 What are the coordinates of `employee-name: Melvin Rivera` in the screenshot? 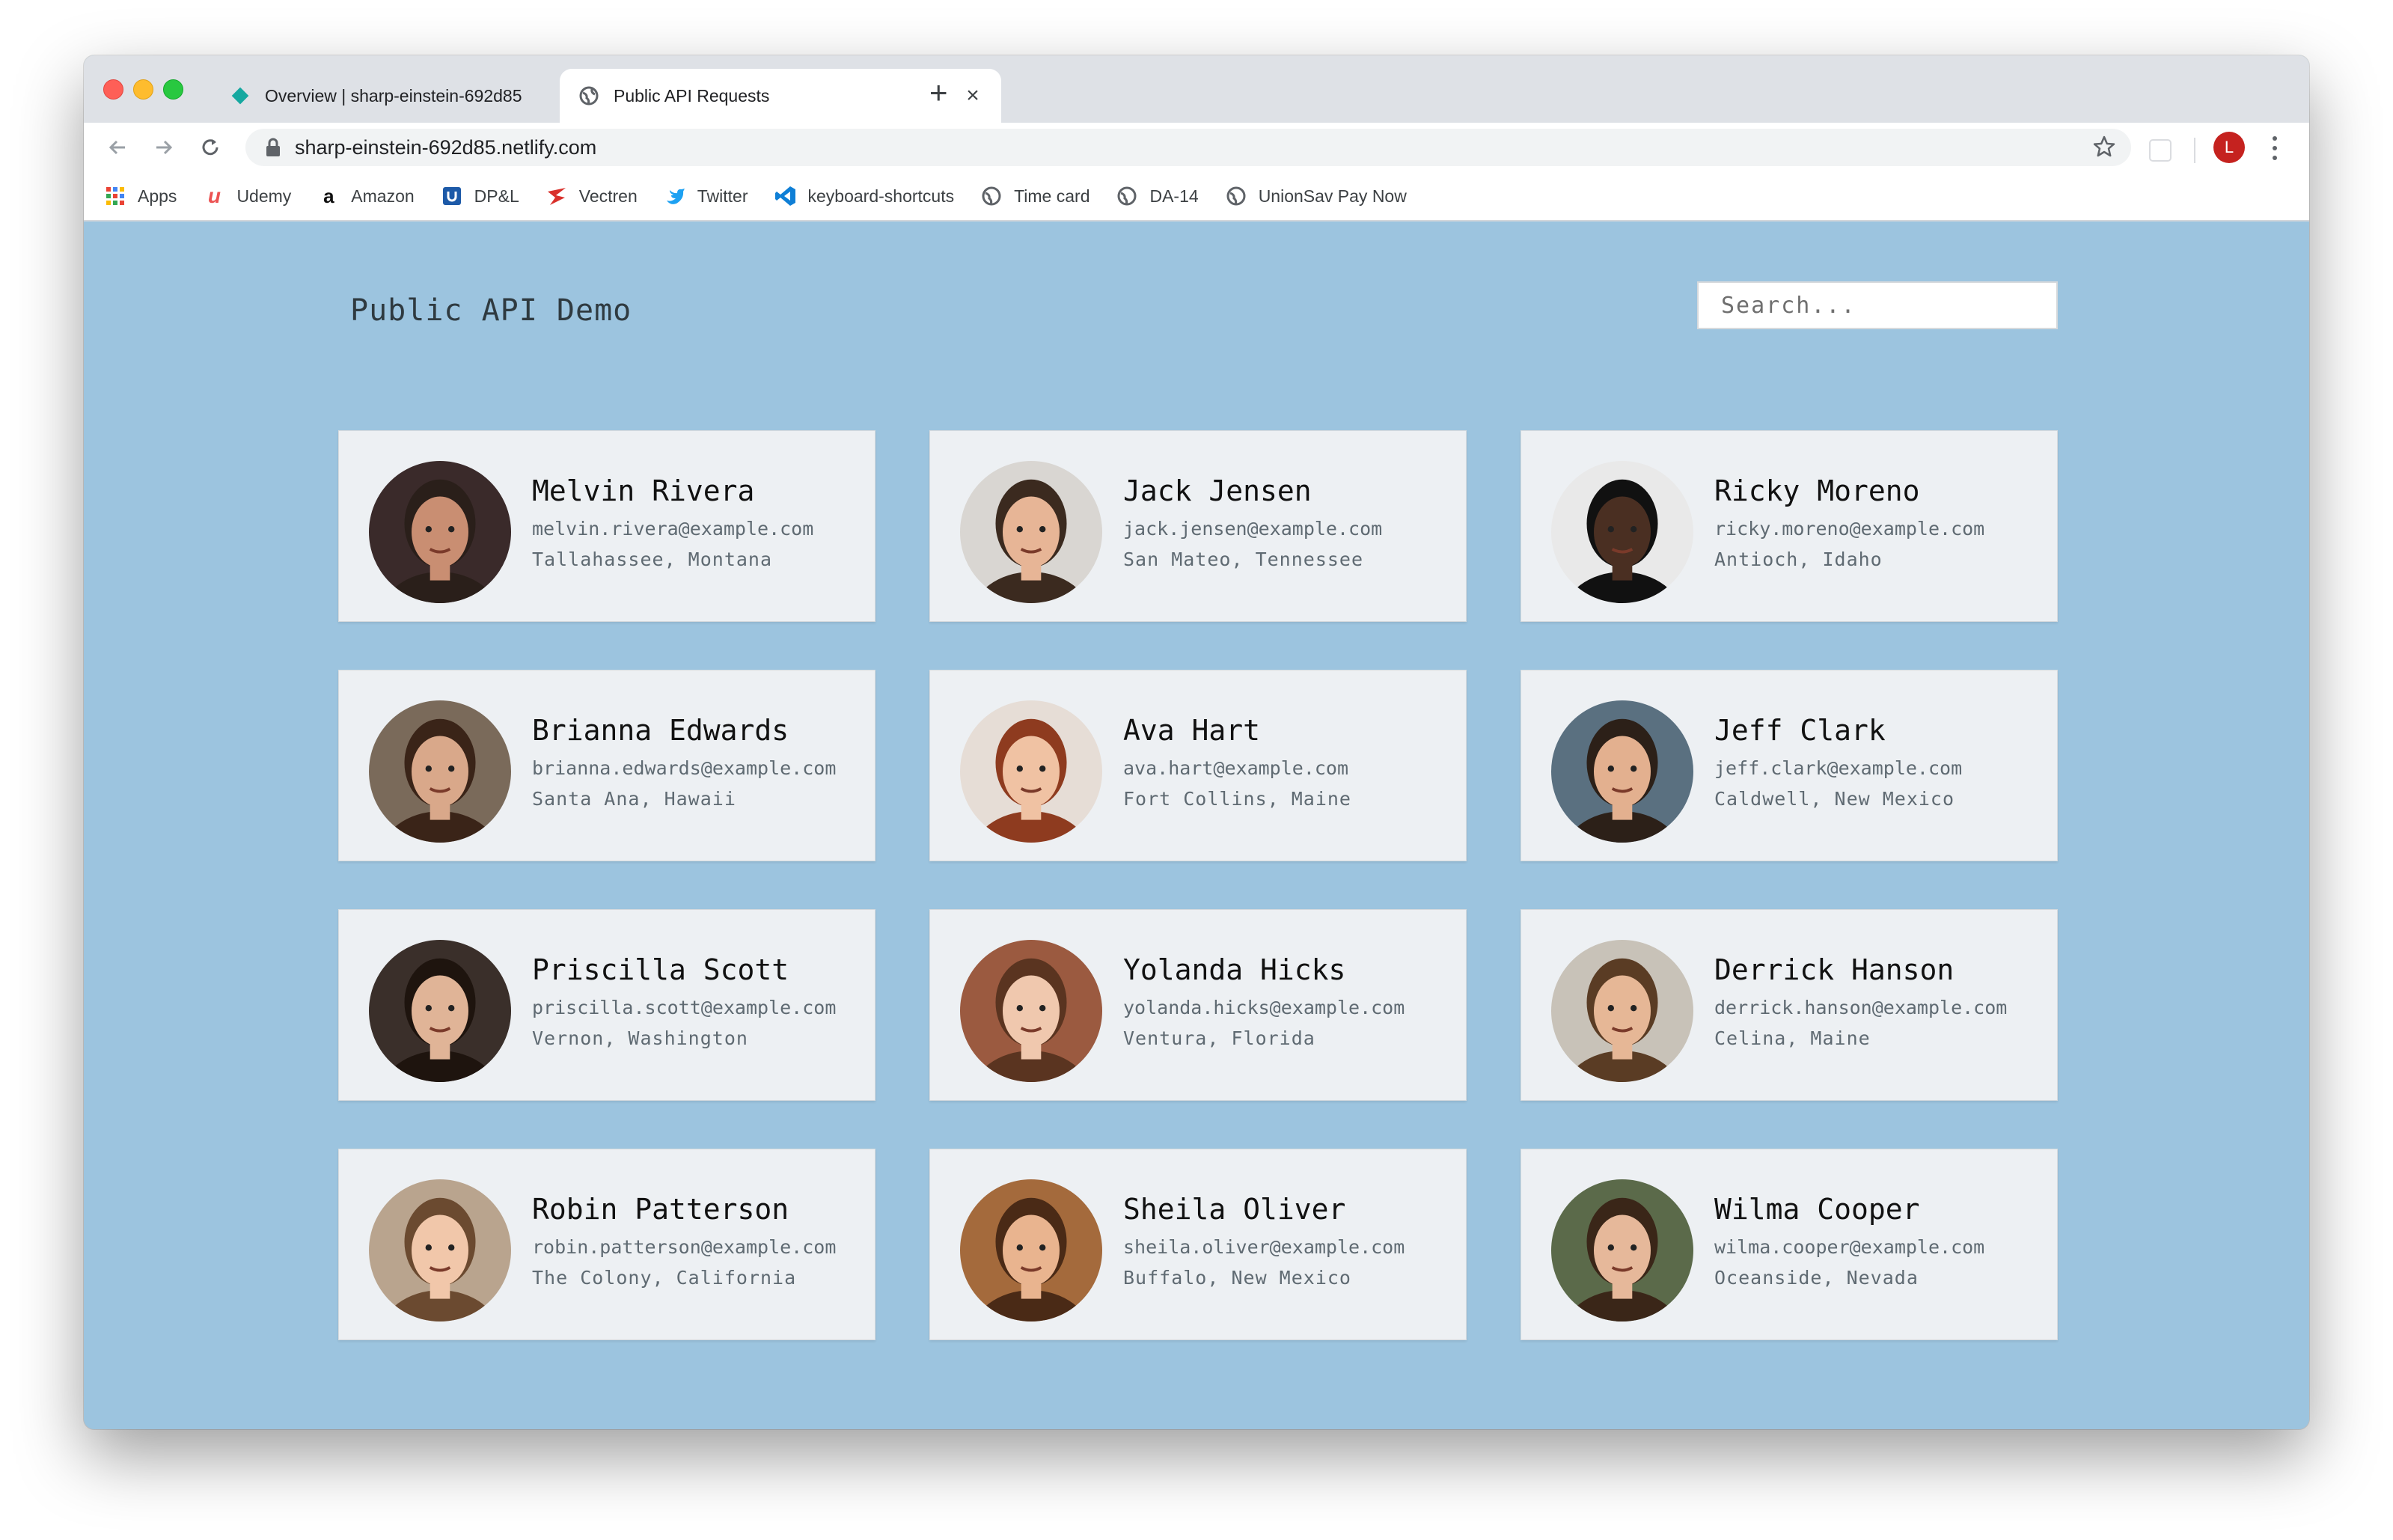 It's located at (643, 491).